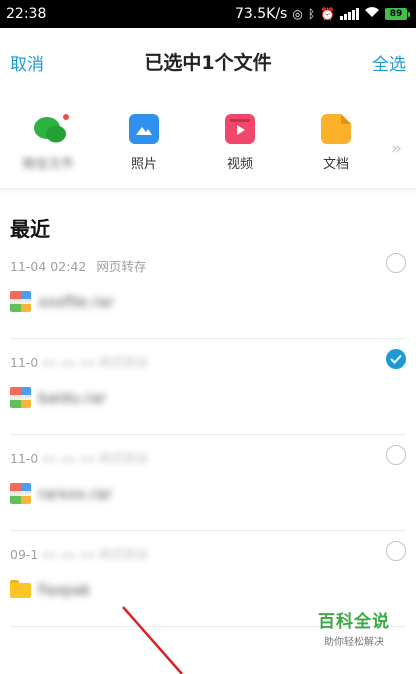 The width and height of the screenshot is (416, 674). I want to click on annotation-arrow, so click(152, 640).